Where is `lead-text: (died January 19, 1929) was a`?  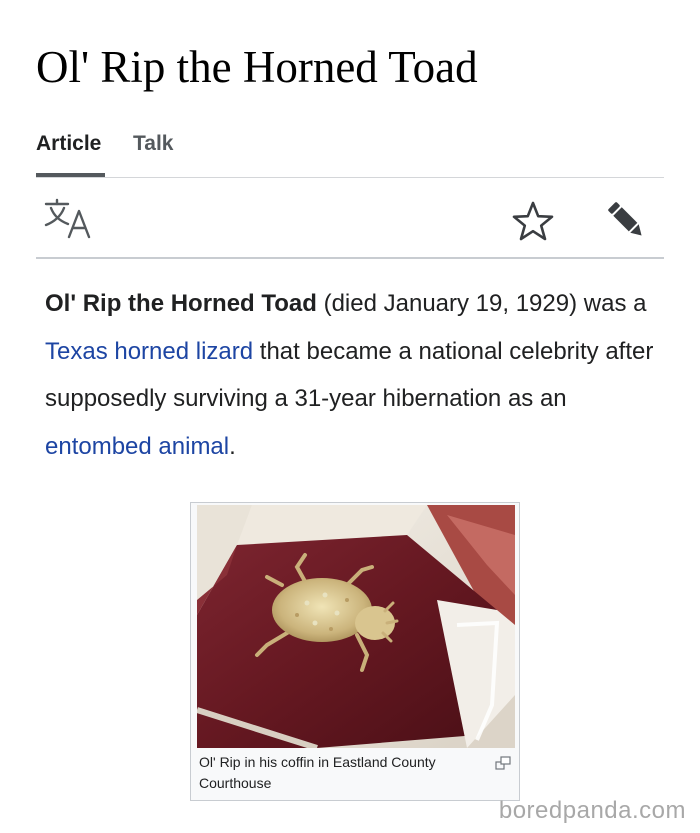
lead-text: (died January 19, 1929) was a is located at coordinates (481, 303).